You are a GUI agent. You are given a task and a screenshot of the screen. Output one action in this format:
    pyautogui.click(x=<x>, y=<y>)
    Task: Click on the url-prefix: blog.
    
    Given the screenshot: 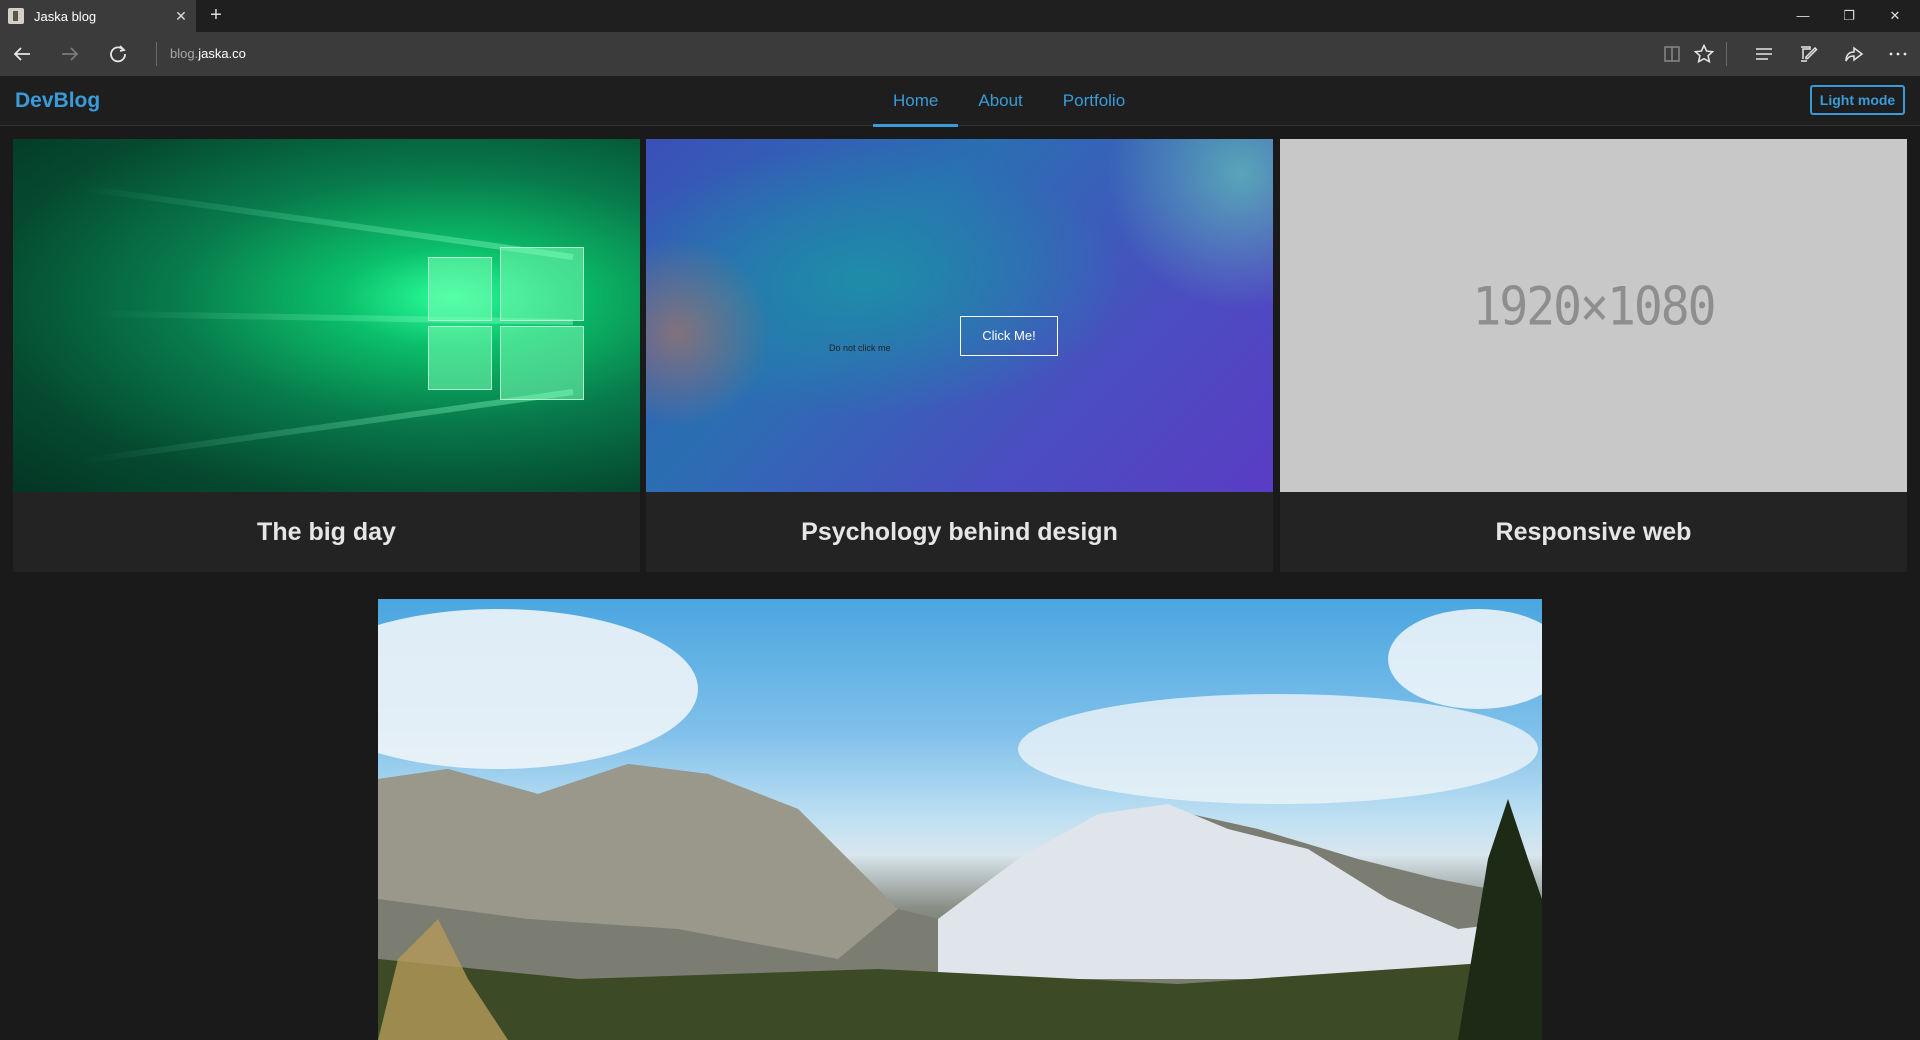 What is the action you would take?
    pyautogui.click(x=184, y=53)
    